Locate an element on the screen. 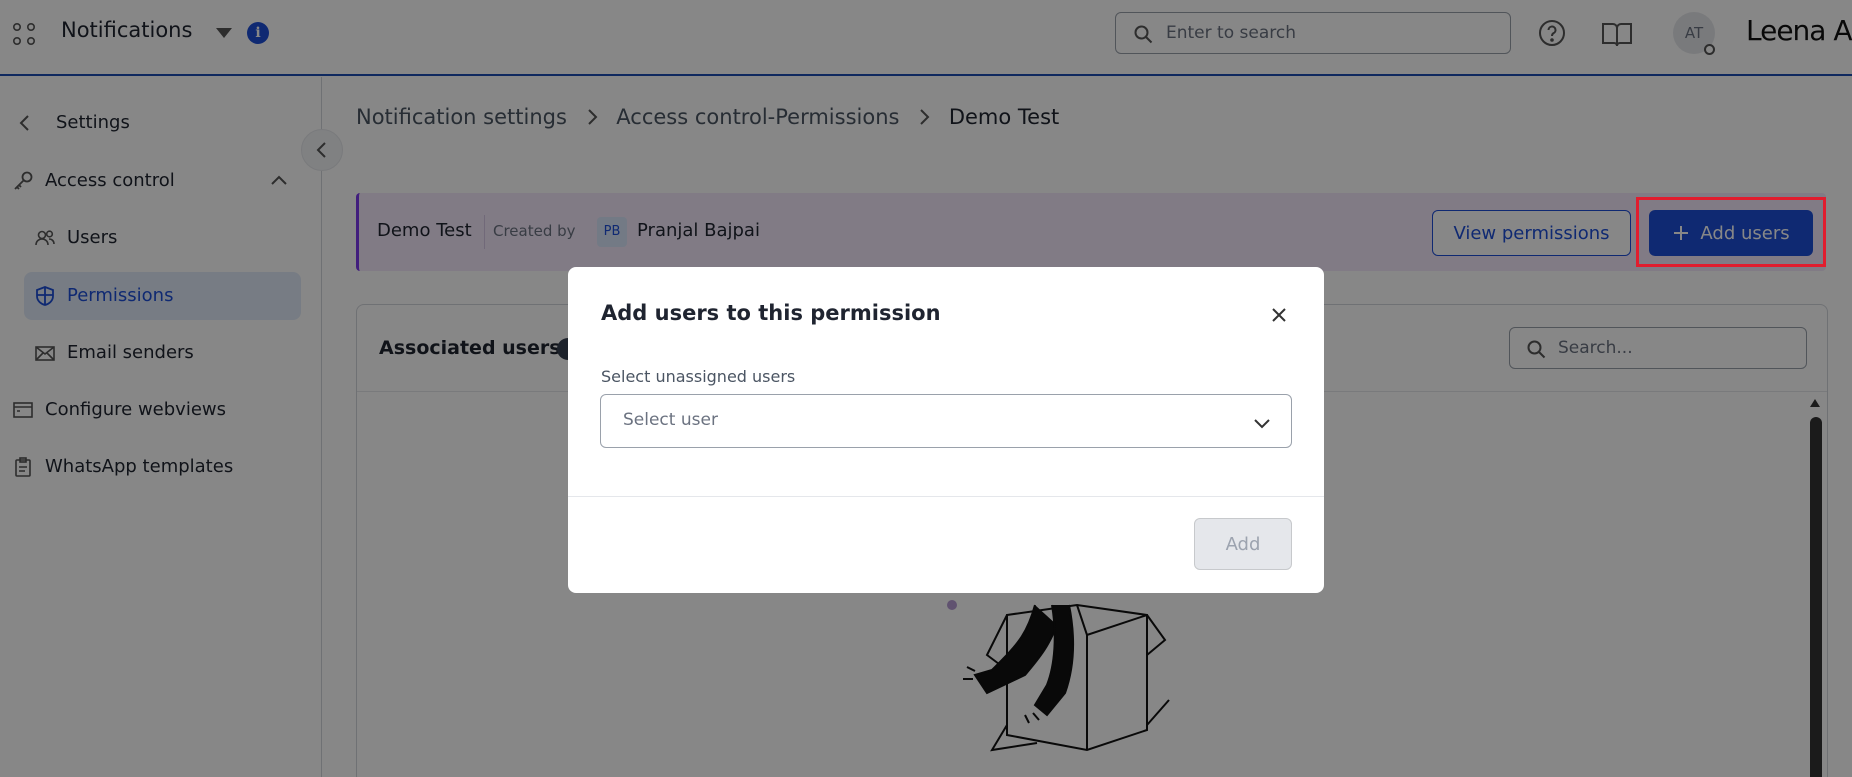 The image size is (1852, 777). divider is located at coordinates (946, 496).